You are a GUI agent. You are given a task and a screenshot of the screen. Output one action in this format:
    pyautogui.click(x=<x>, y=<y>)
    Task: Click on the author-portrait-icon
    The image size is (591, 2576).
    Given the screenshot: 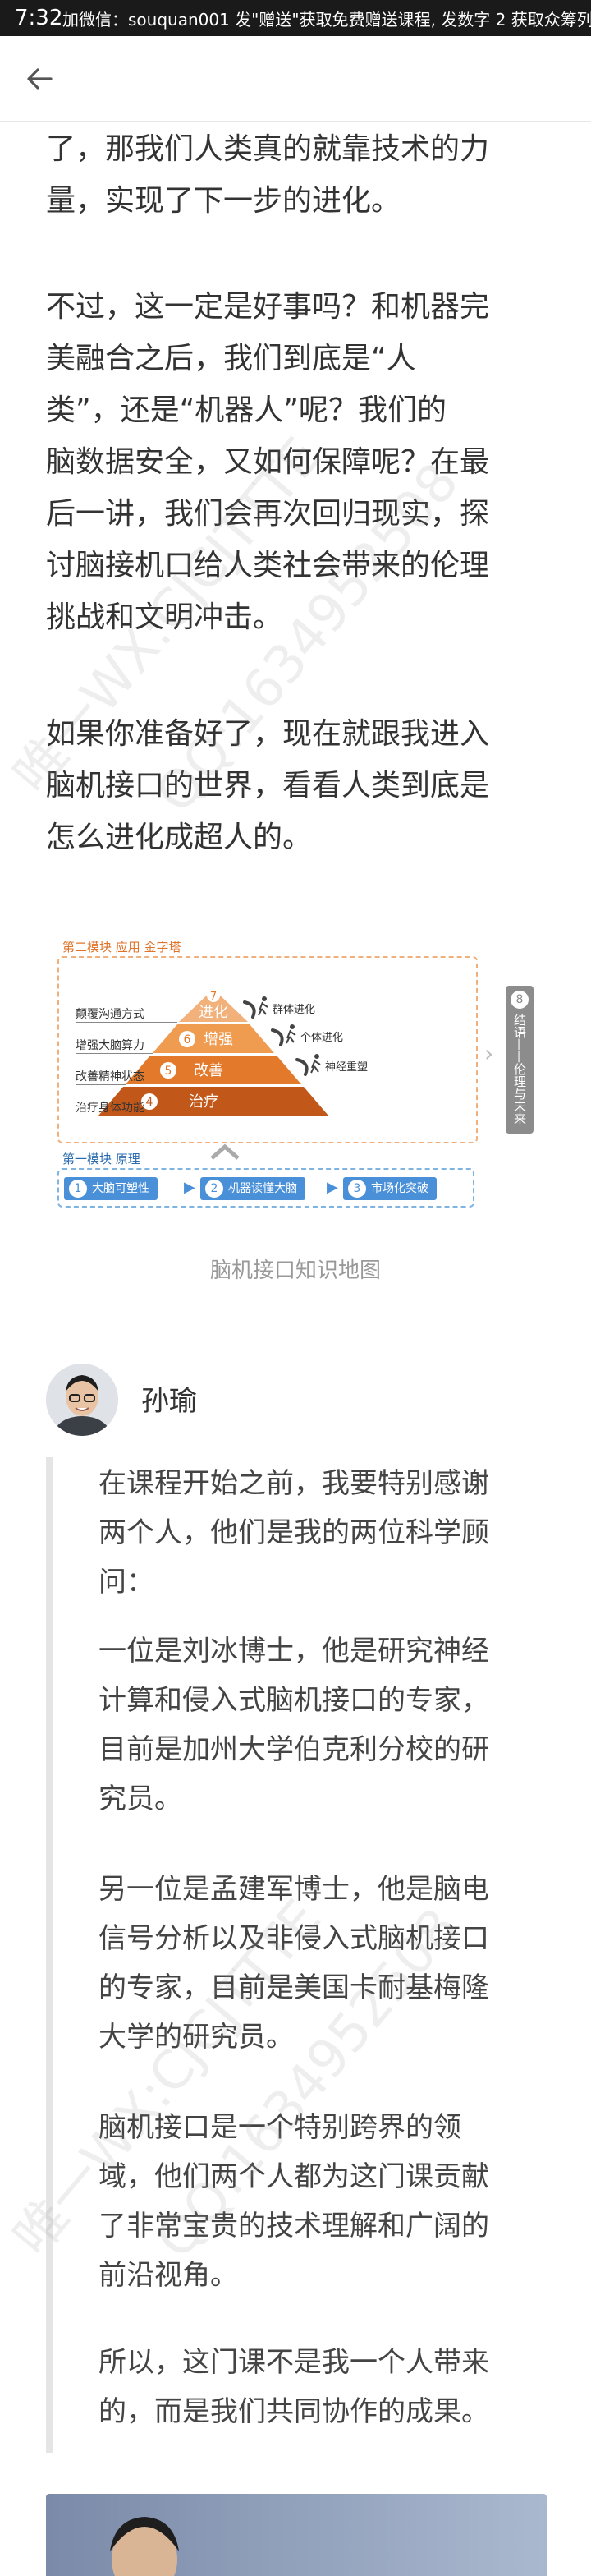 What is the action you would take?
    pyautogui.click(x=82, y=1400)
    